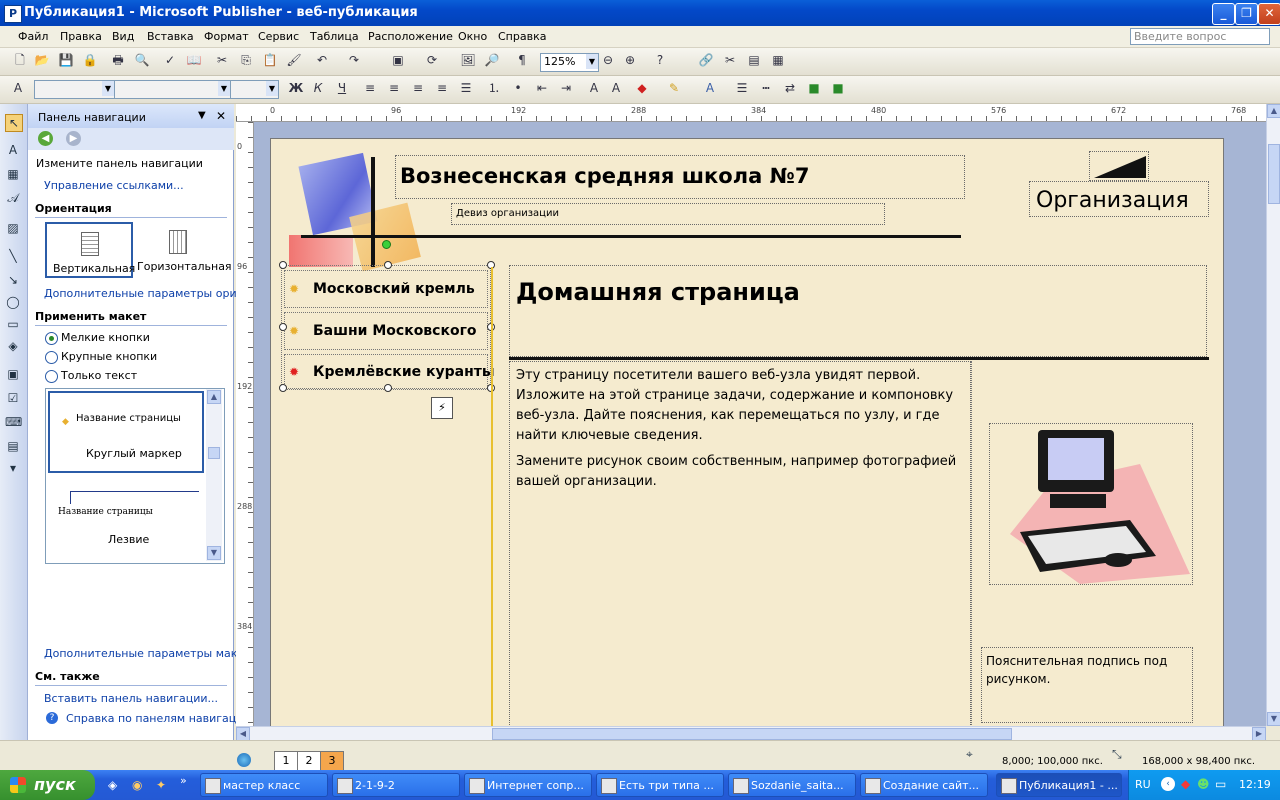 This screenshot has height=800, width=1280. Describe the element at coordinates (170, 60) in the screenshot. I see `spelling-icon: ✓` at that location.